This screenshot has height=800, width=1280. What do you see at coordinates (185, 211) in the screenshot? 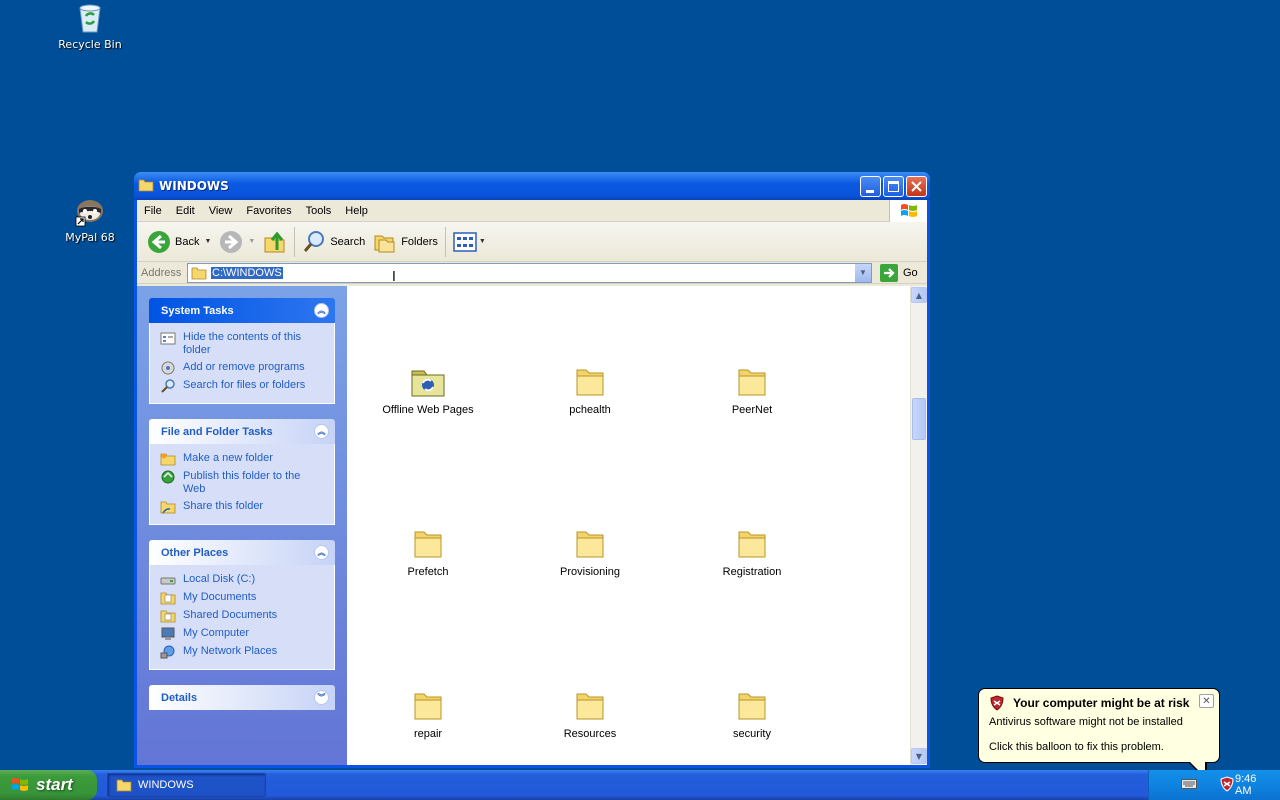
I see `menu-edit: Edit` at bounding box center [185, 211].